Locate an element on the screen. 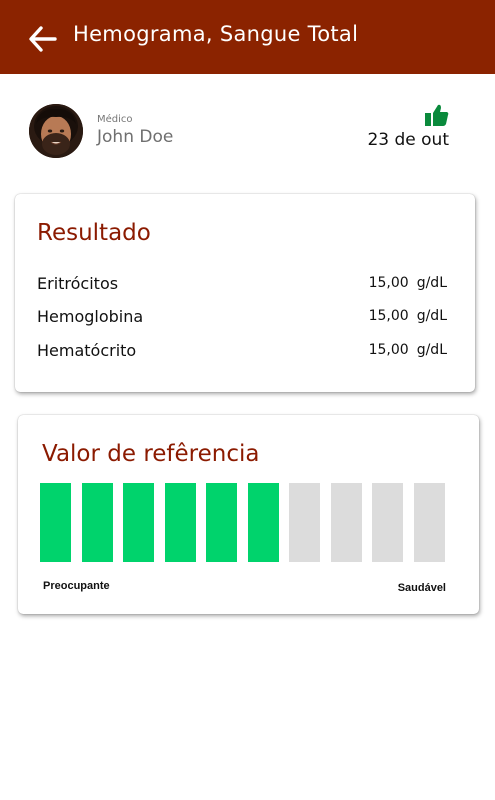 This screenshot has height=800, width=495. thumbs-up-icon is located at coordinates (437, 115).